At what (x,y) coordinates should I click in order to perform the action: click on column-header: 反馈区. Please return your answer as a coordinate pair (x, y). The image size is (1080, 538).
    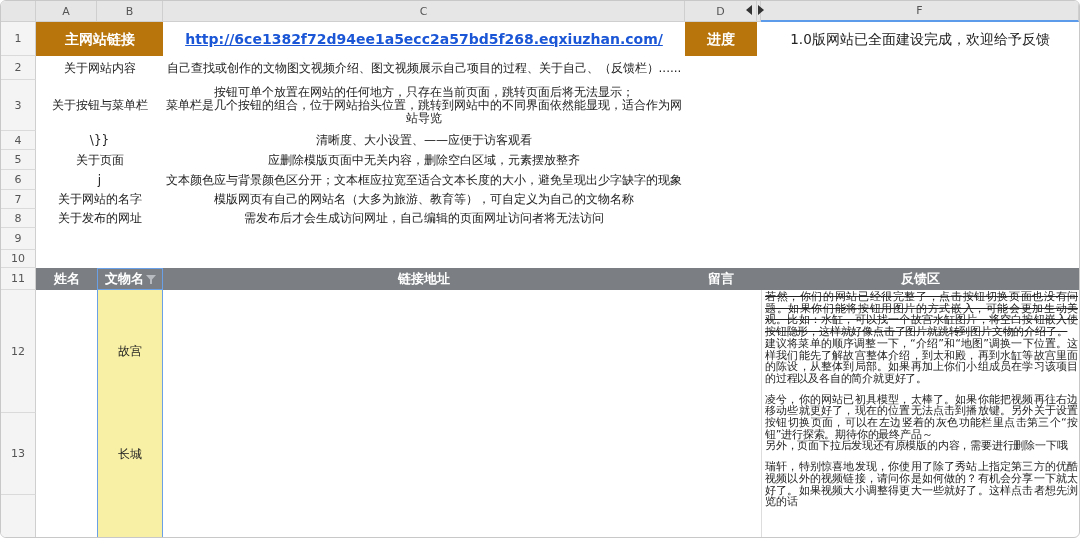
    Looking at the image, I should click on (920, 279).